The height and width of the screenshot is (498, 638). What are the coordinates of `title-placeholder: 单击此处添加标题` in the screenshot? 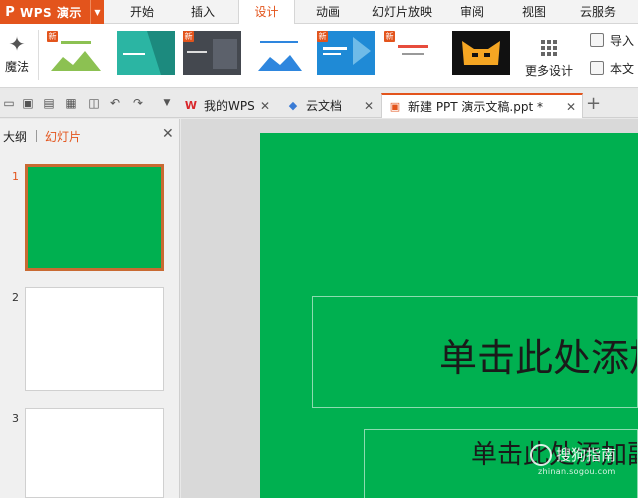 It's located at (475, 352).